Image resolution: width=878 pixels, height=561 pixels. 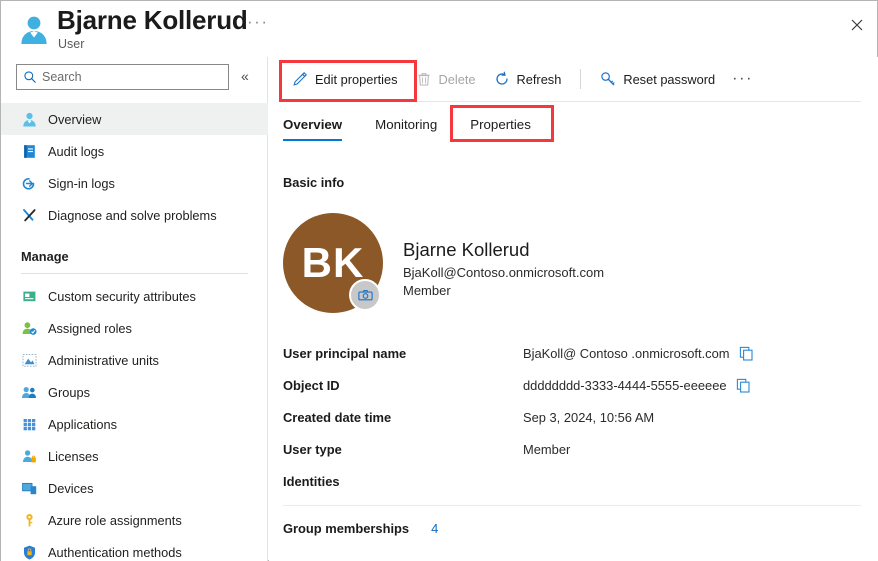 I want to click on property-value: Sep 3, 2024, 10:56 AM, so click(x=589, y=417).